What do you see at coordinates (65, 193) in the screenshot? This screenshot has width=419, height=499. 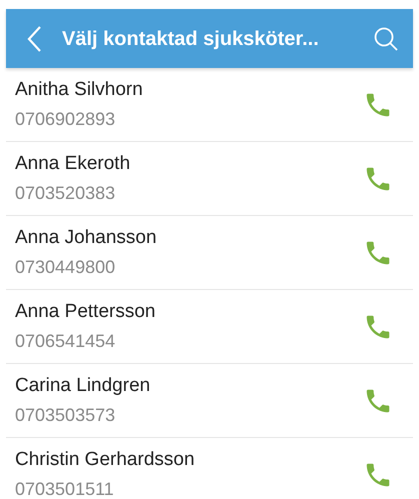 I see `contact-phone: 0703520383` at bounding box center [65, 193].